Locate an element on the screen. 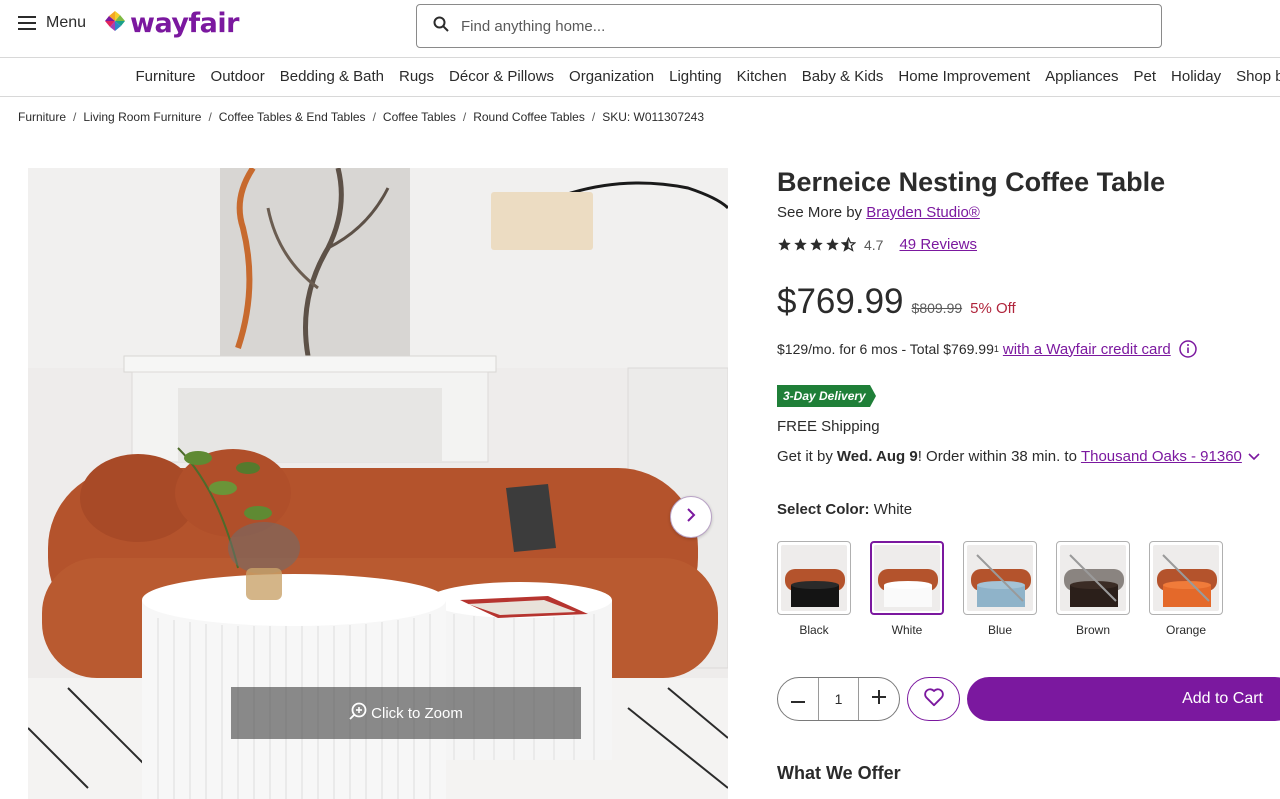  selected-color-value: White is located at coordinates (893, 509).